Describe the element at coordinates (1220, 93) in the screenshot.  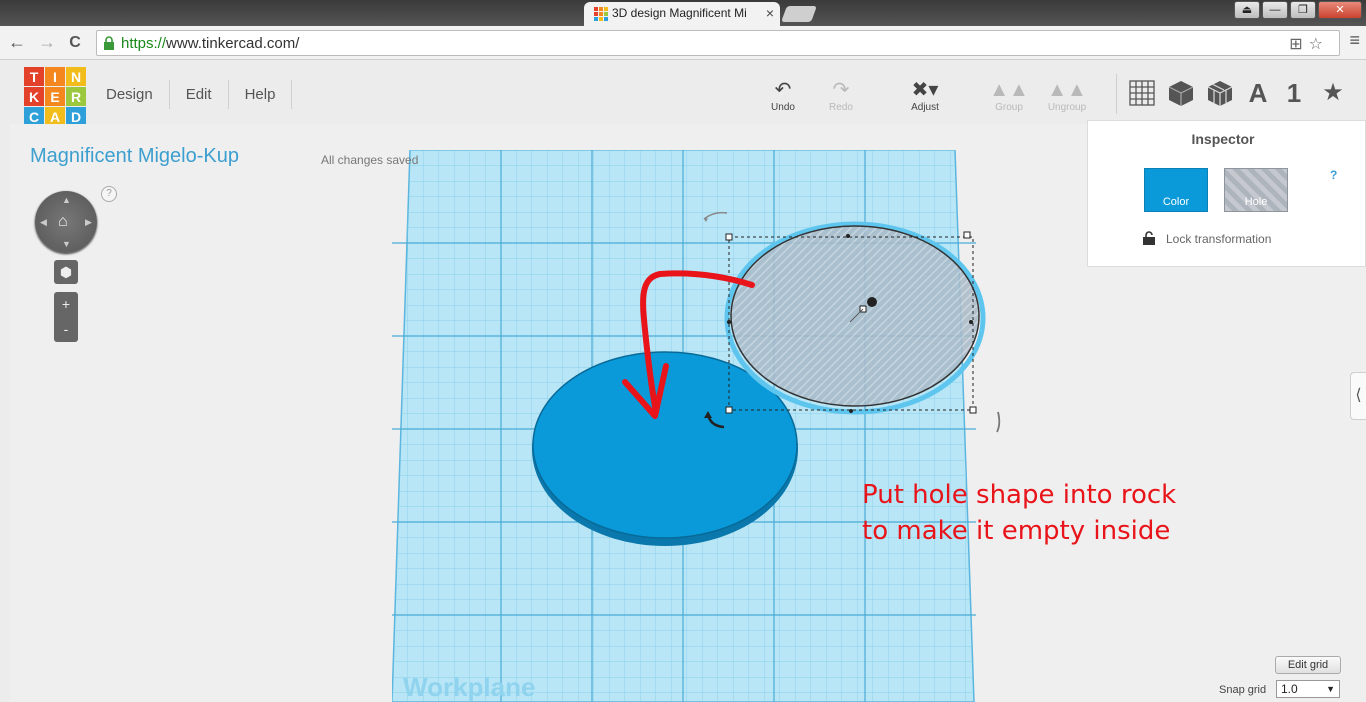
I see `wireframe-box-icon` at that location.